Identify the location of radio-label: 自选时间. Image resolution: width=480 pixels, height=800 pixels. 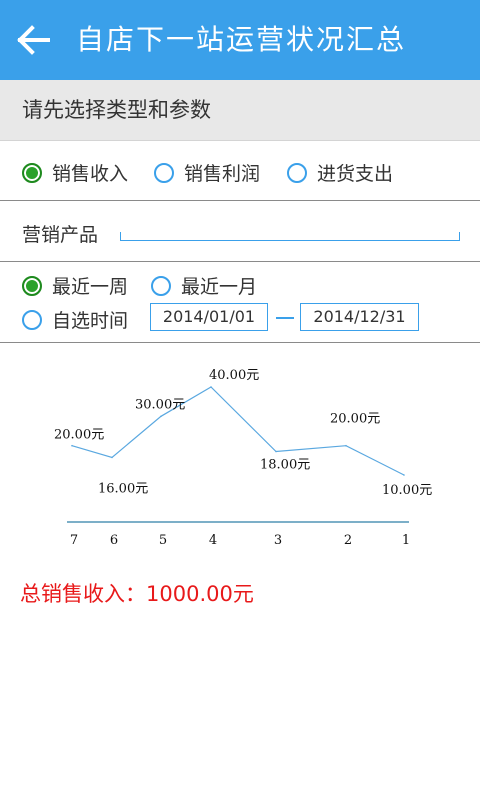
(90, 321).